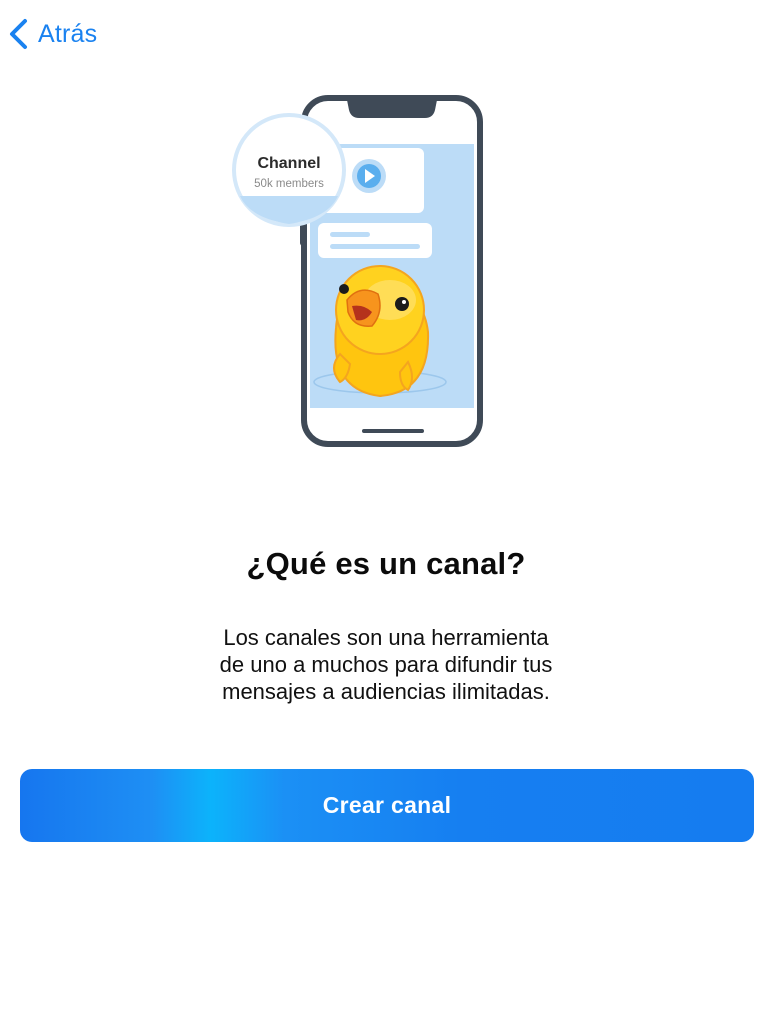 This screenshot has width=772, height=1024. Describe the element at coordinates (386, 563) in the screenshot. I see `page-title: ¿Qué es un canal?` at that location.